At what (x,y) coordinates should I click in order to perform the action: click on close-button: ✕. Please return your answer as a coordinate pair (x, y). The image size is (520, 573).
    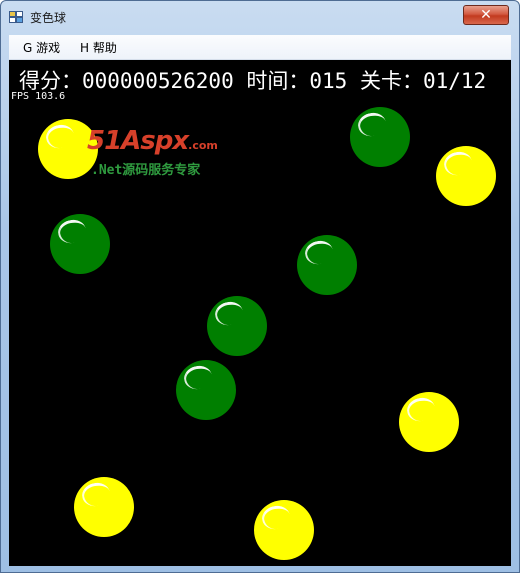
    Looking at the image, I should click on (486, 15).